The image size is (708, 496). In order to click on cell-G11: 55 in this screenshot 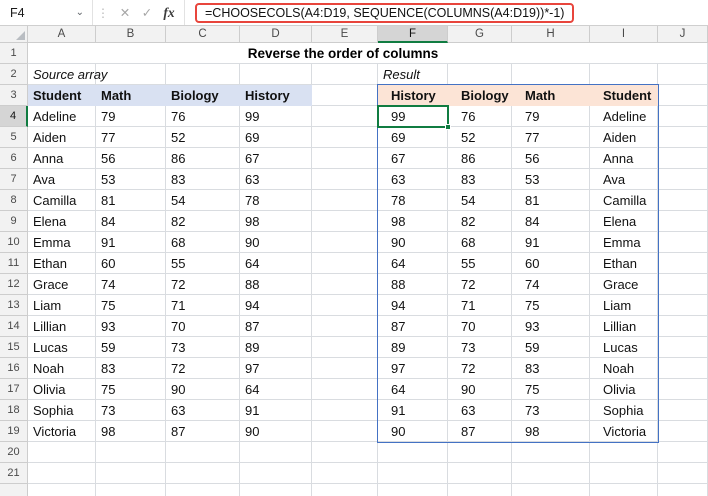, I will do `click(480, 263)`.